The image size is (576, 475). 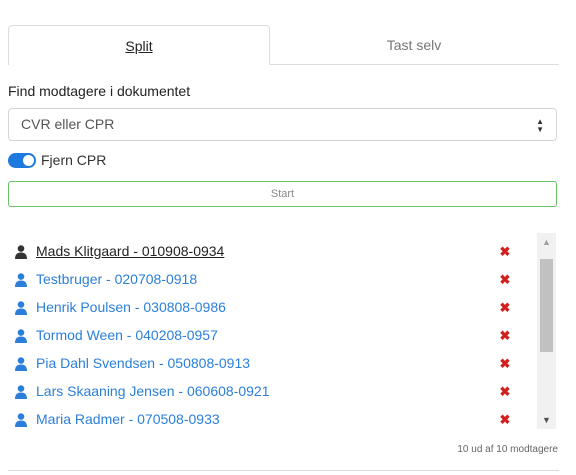 What do you see at coordinates (282, 124) in the screenshot?
I see `cvr-cpr-select: CVR eller CPR ▲ ▼` at bounding box center [282, 124].